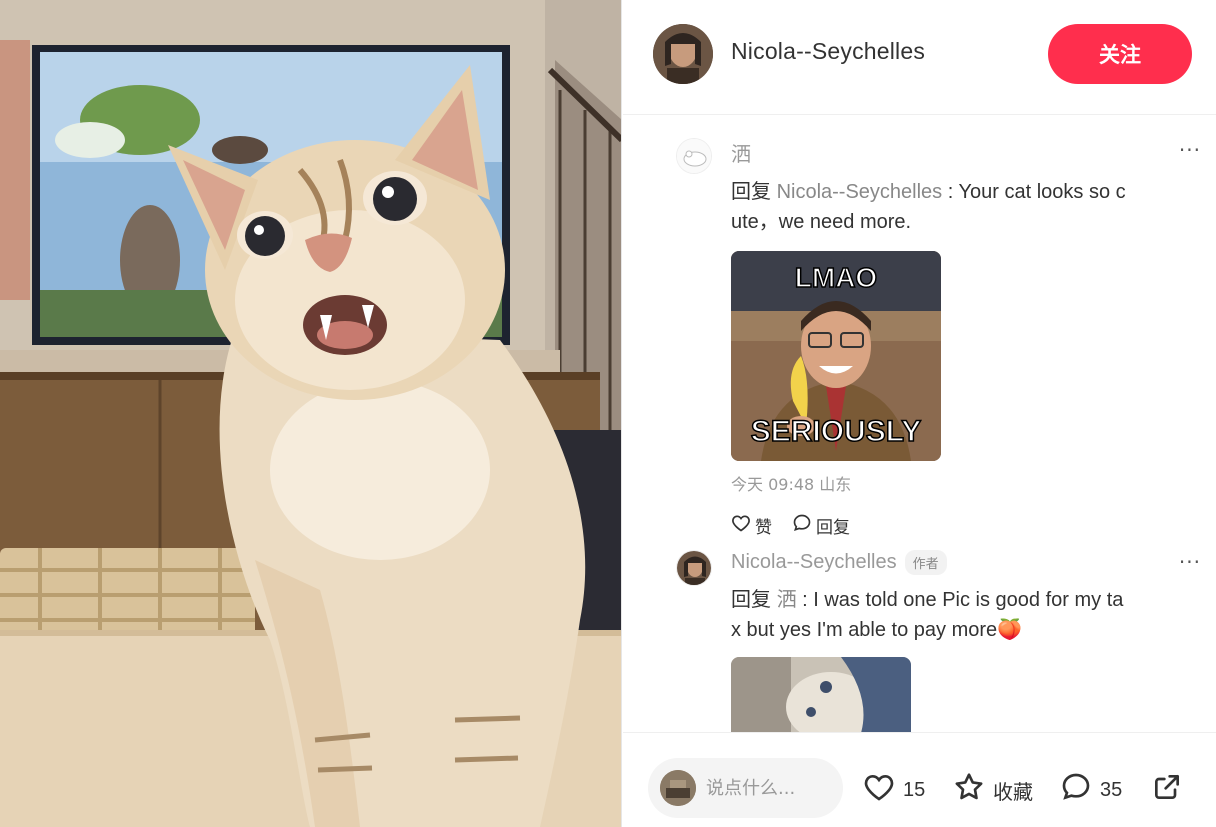 The height and width of the screenshot is (827, 1216). I want to click on user-avatar, so click(678, 788).